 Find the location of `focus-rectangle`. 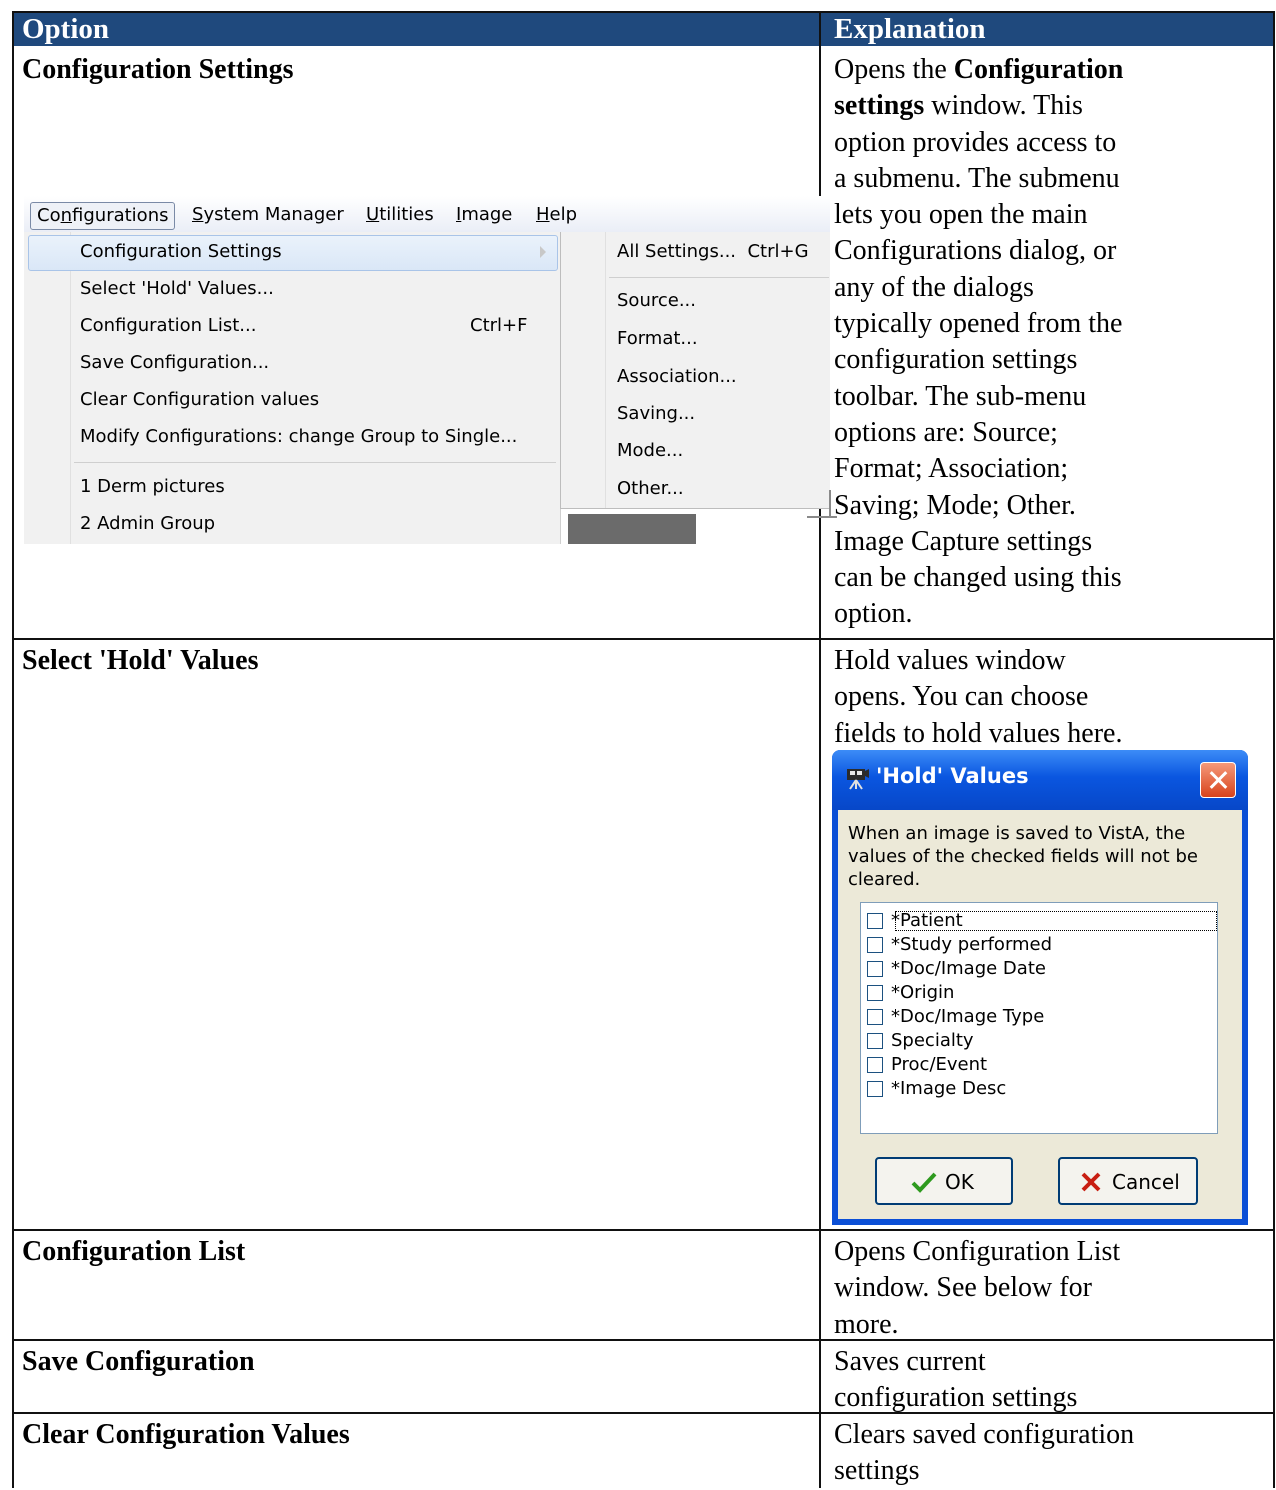

focus-rectangle is located at coordinates (1056, 921).